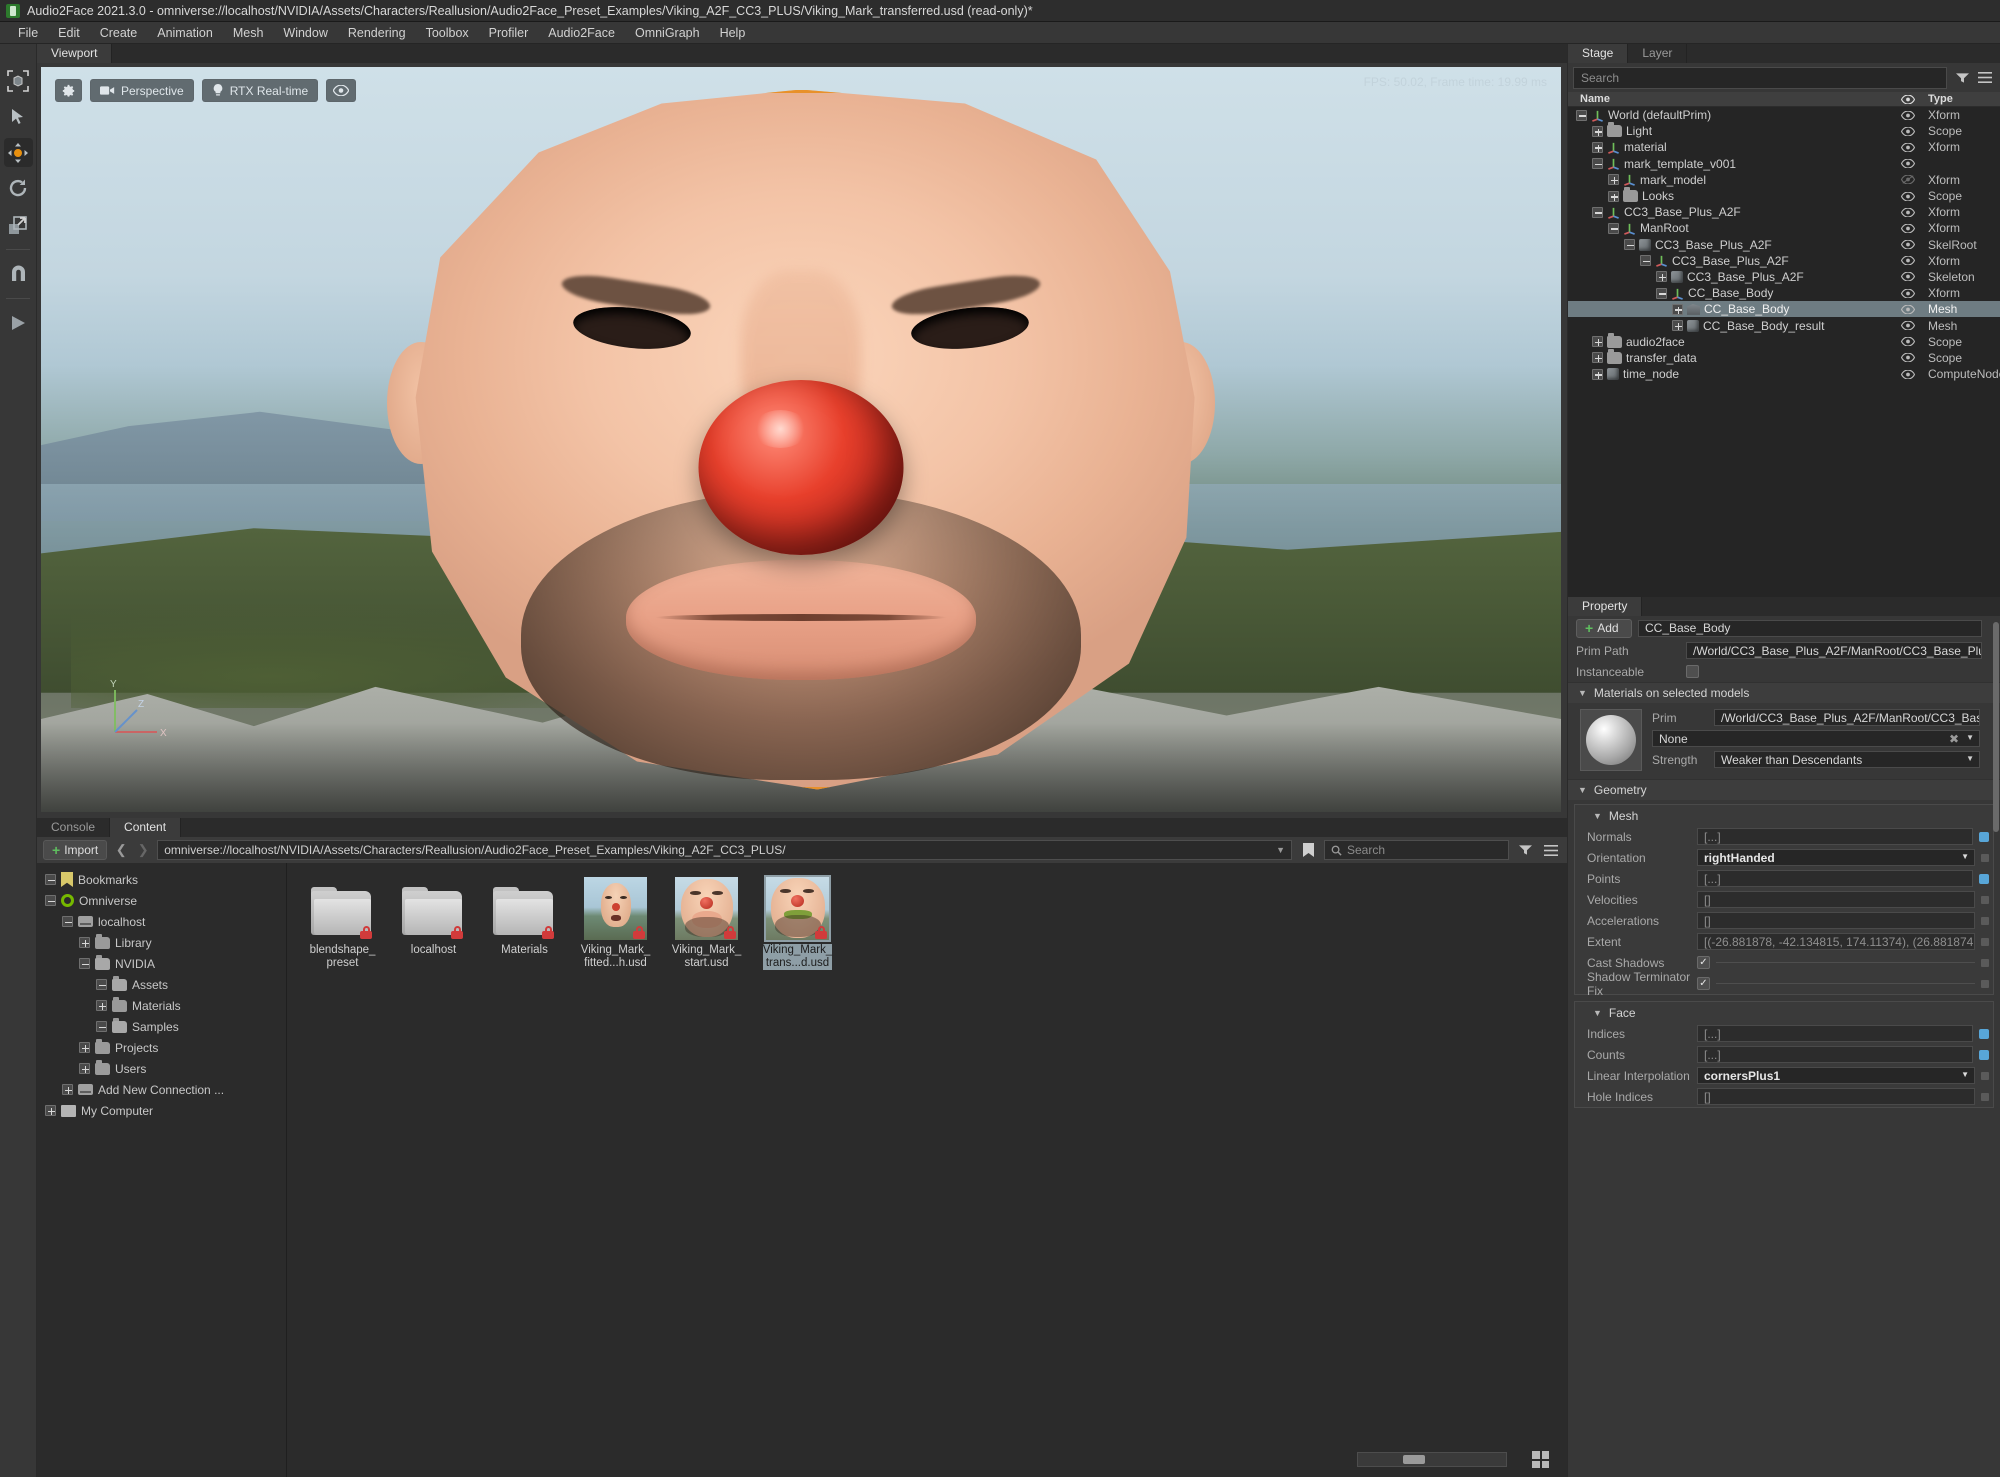 This screenshot has height=1477, width=2000. What do you see at coordinates (18, 116) in the screenshot?
I see `select-tool` at bounding box center [18, 116].